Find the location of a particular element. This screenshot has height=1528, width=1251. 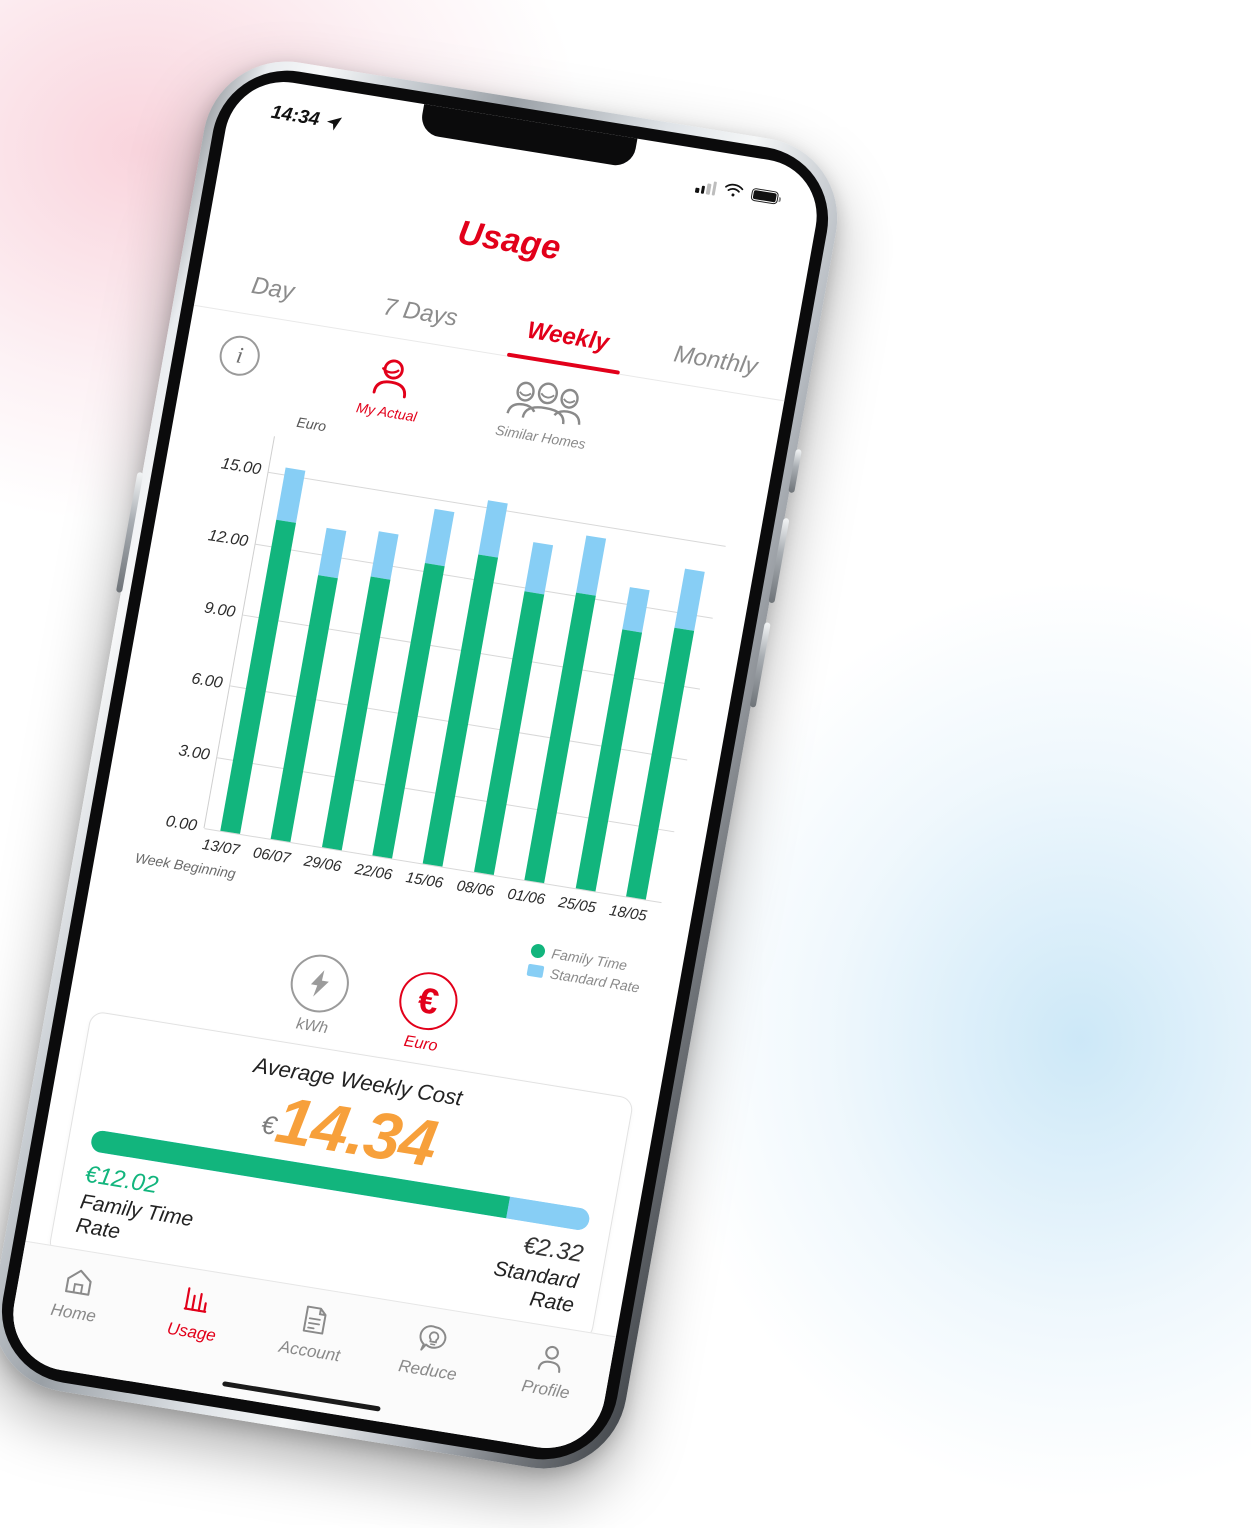

y-axis-tick: 12.00 is located at coordinates (228, 538).